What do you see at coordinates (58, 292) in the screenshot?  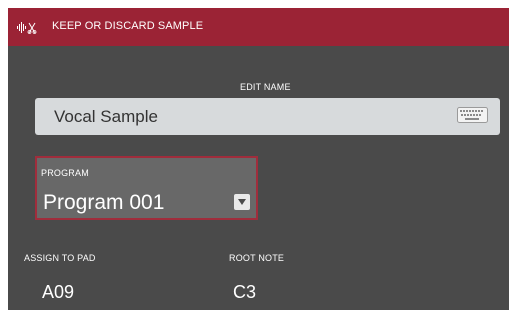 I see `assign-to-pad-value: A09` at bounding box center [58, 292].